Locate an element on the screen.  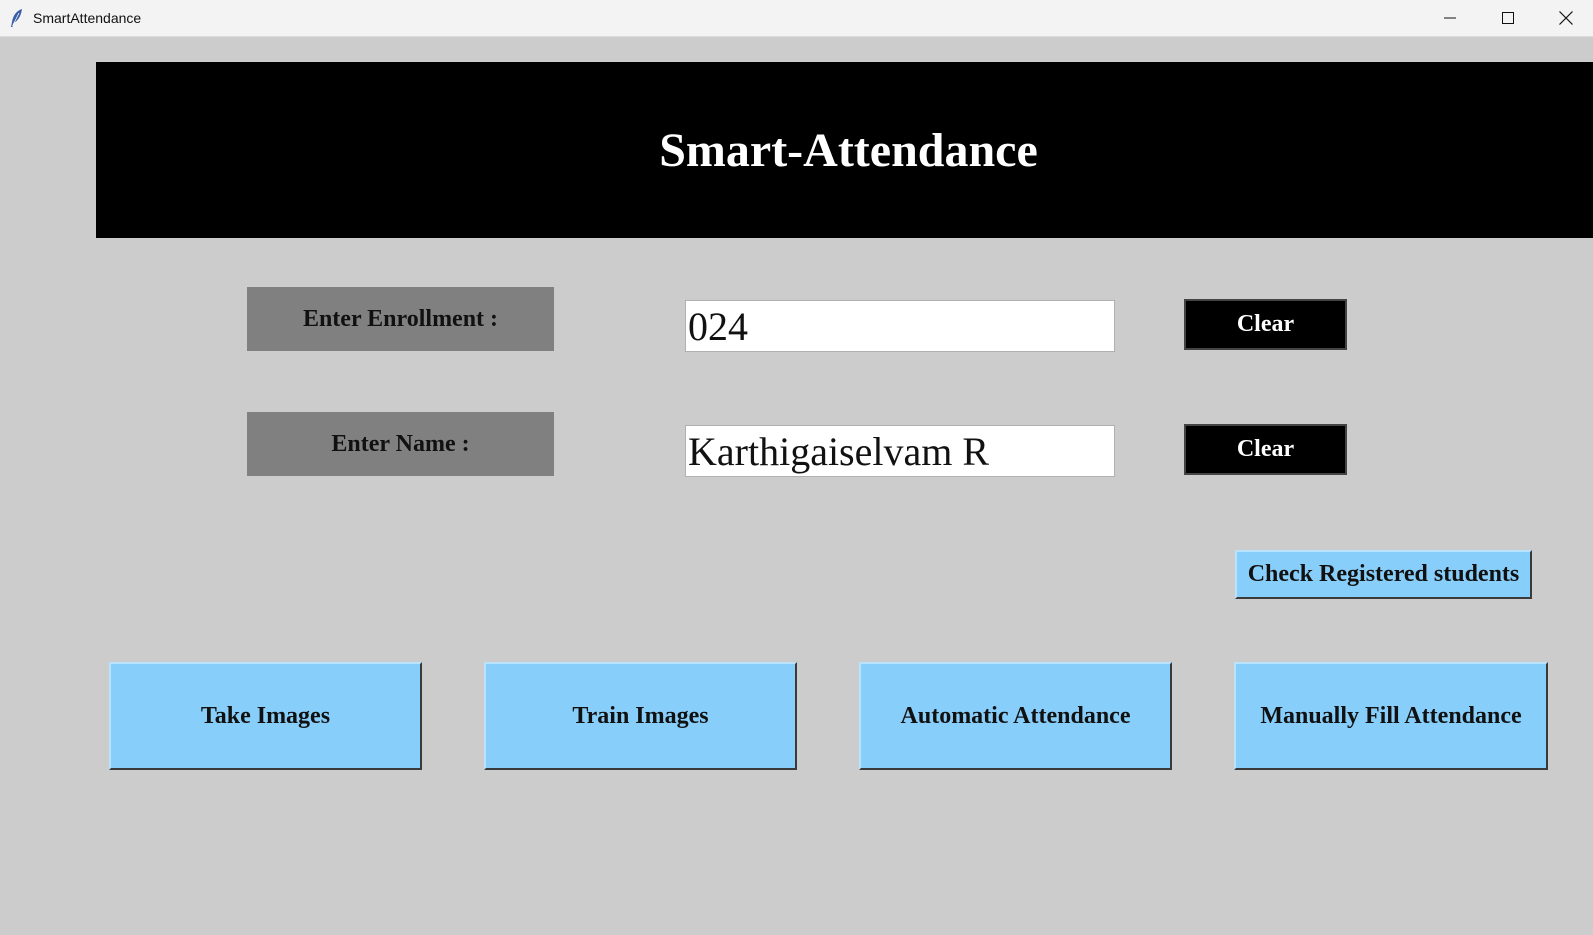
maximize-icon is located at coordinates (1508, 18).